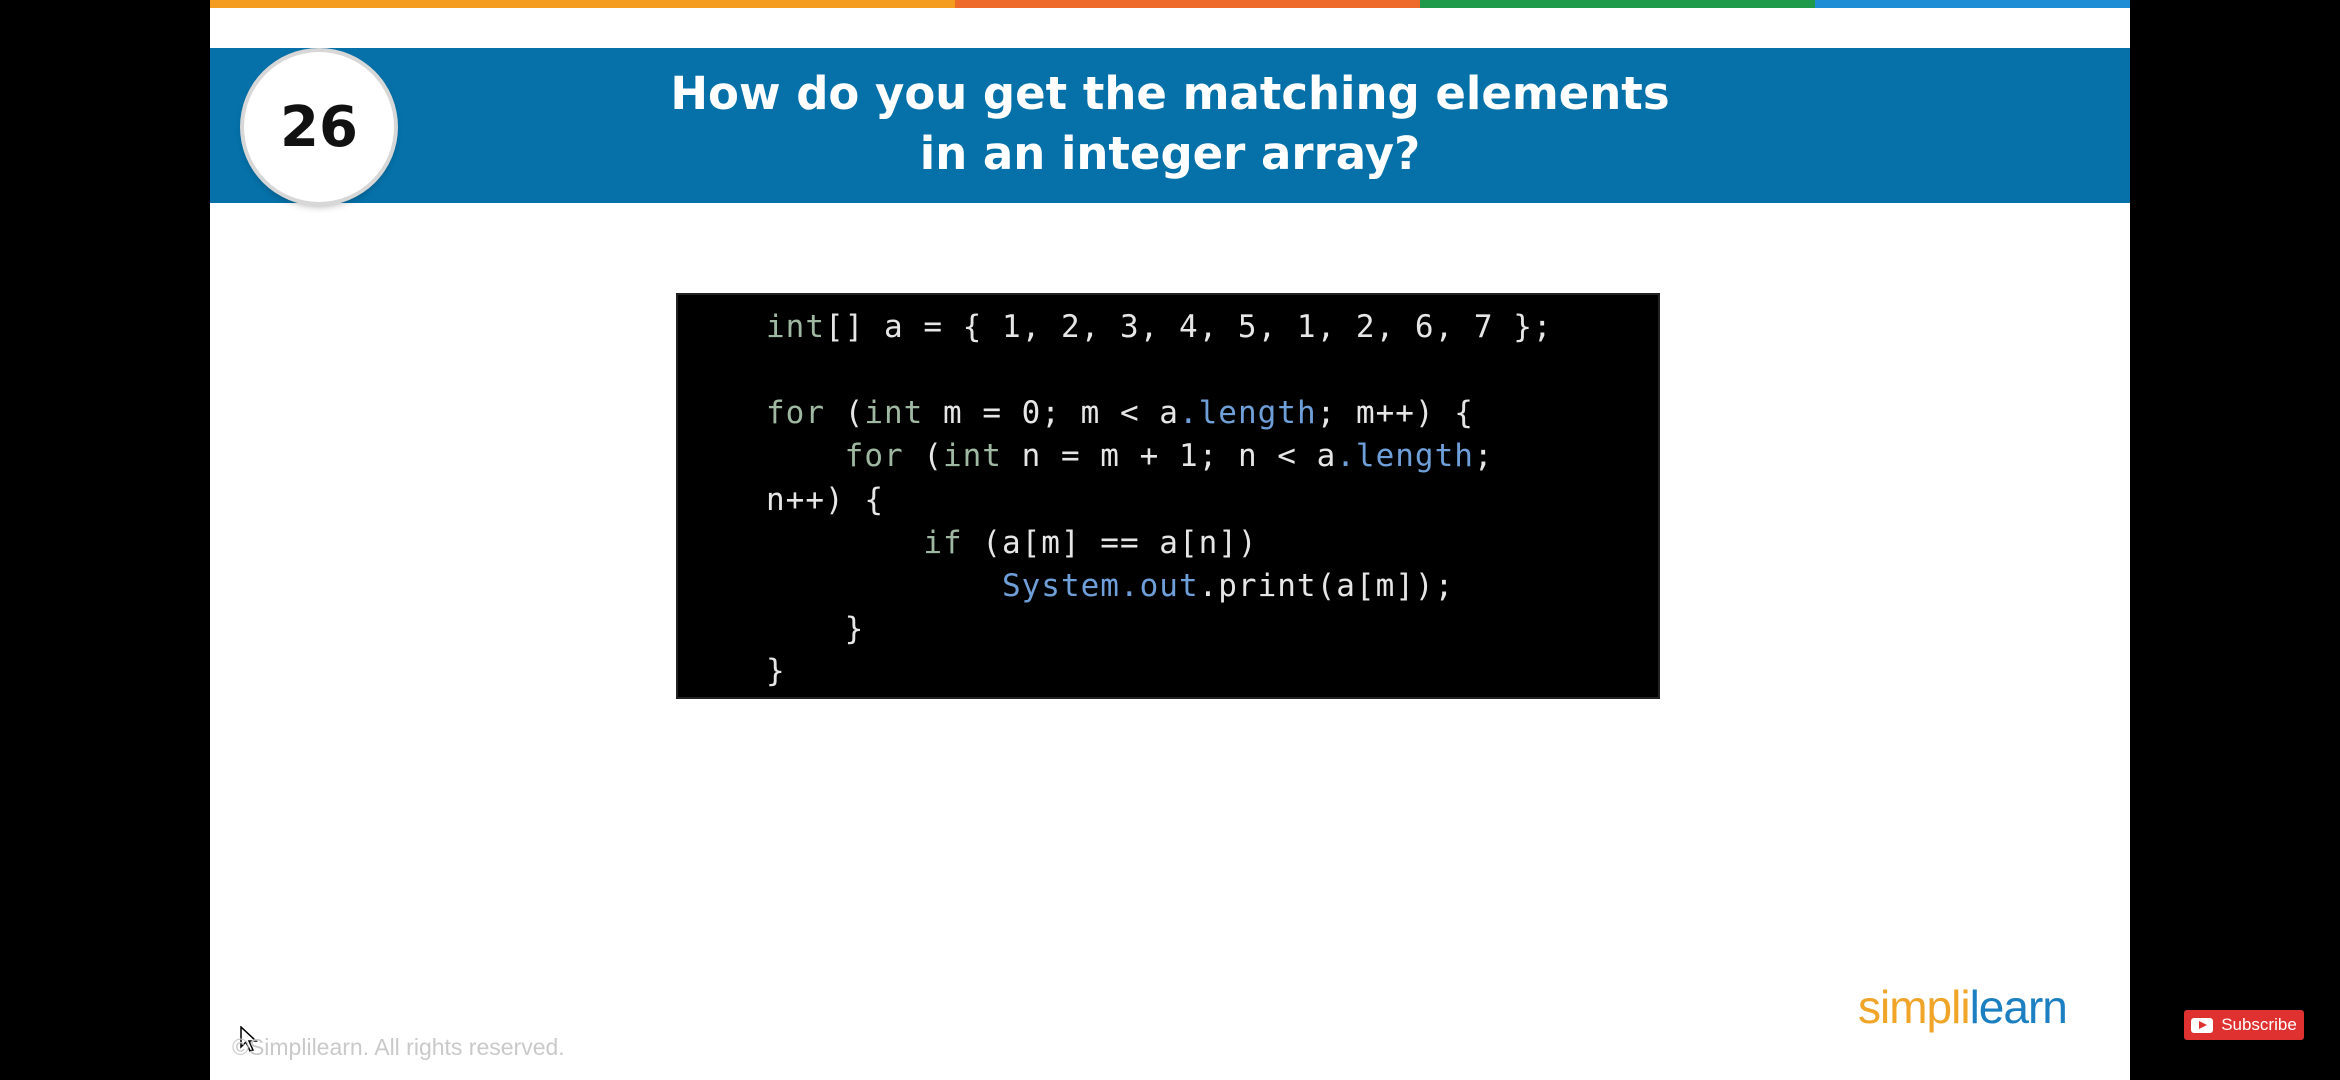  I want to click on subscribe-label: Subscribe, so click(2259, 1024).